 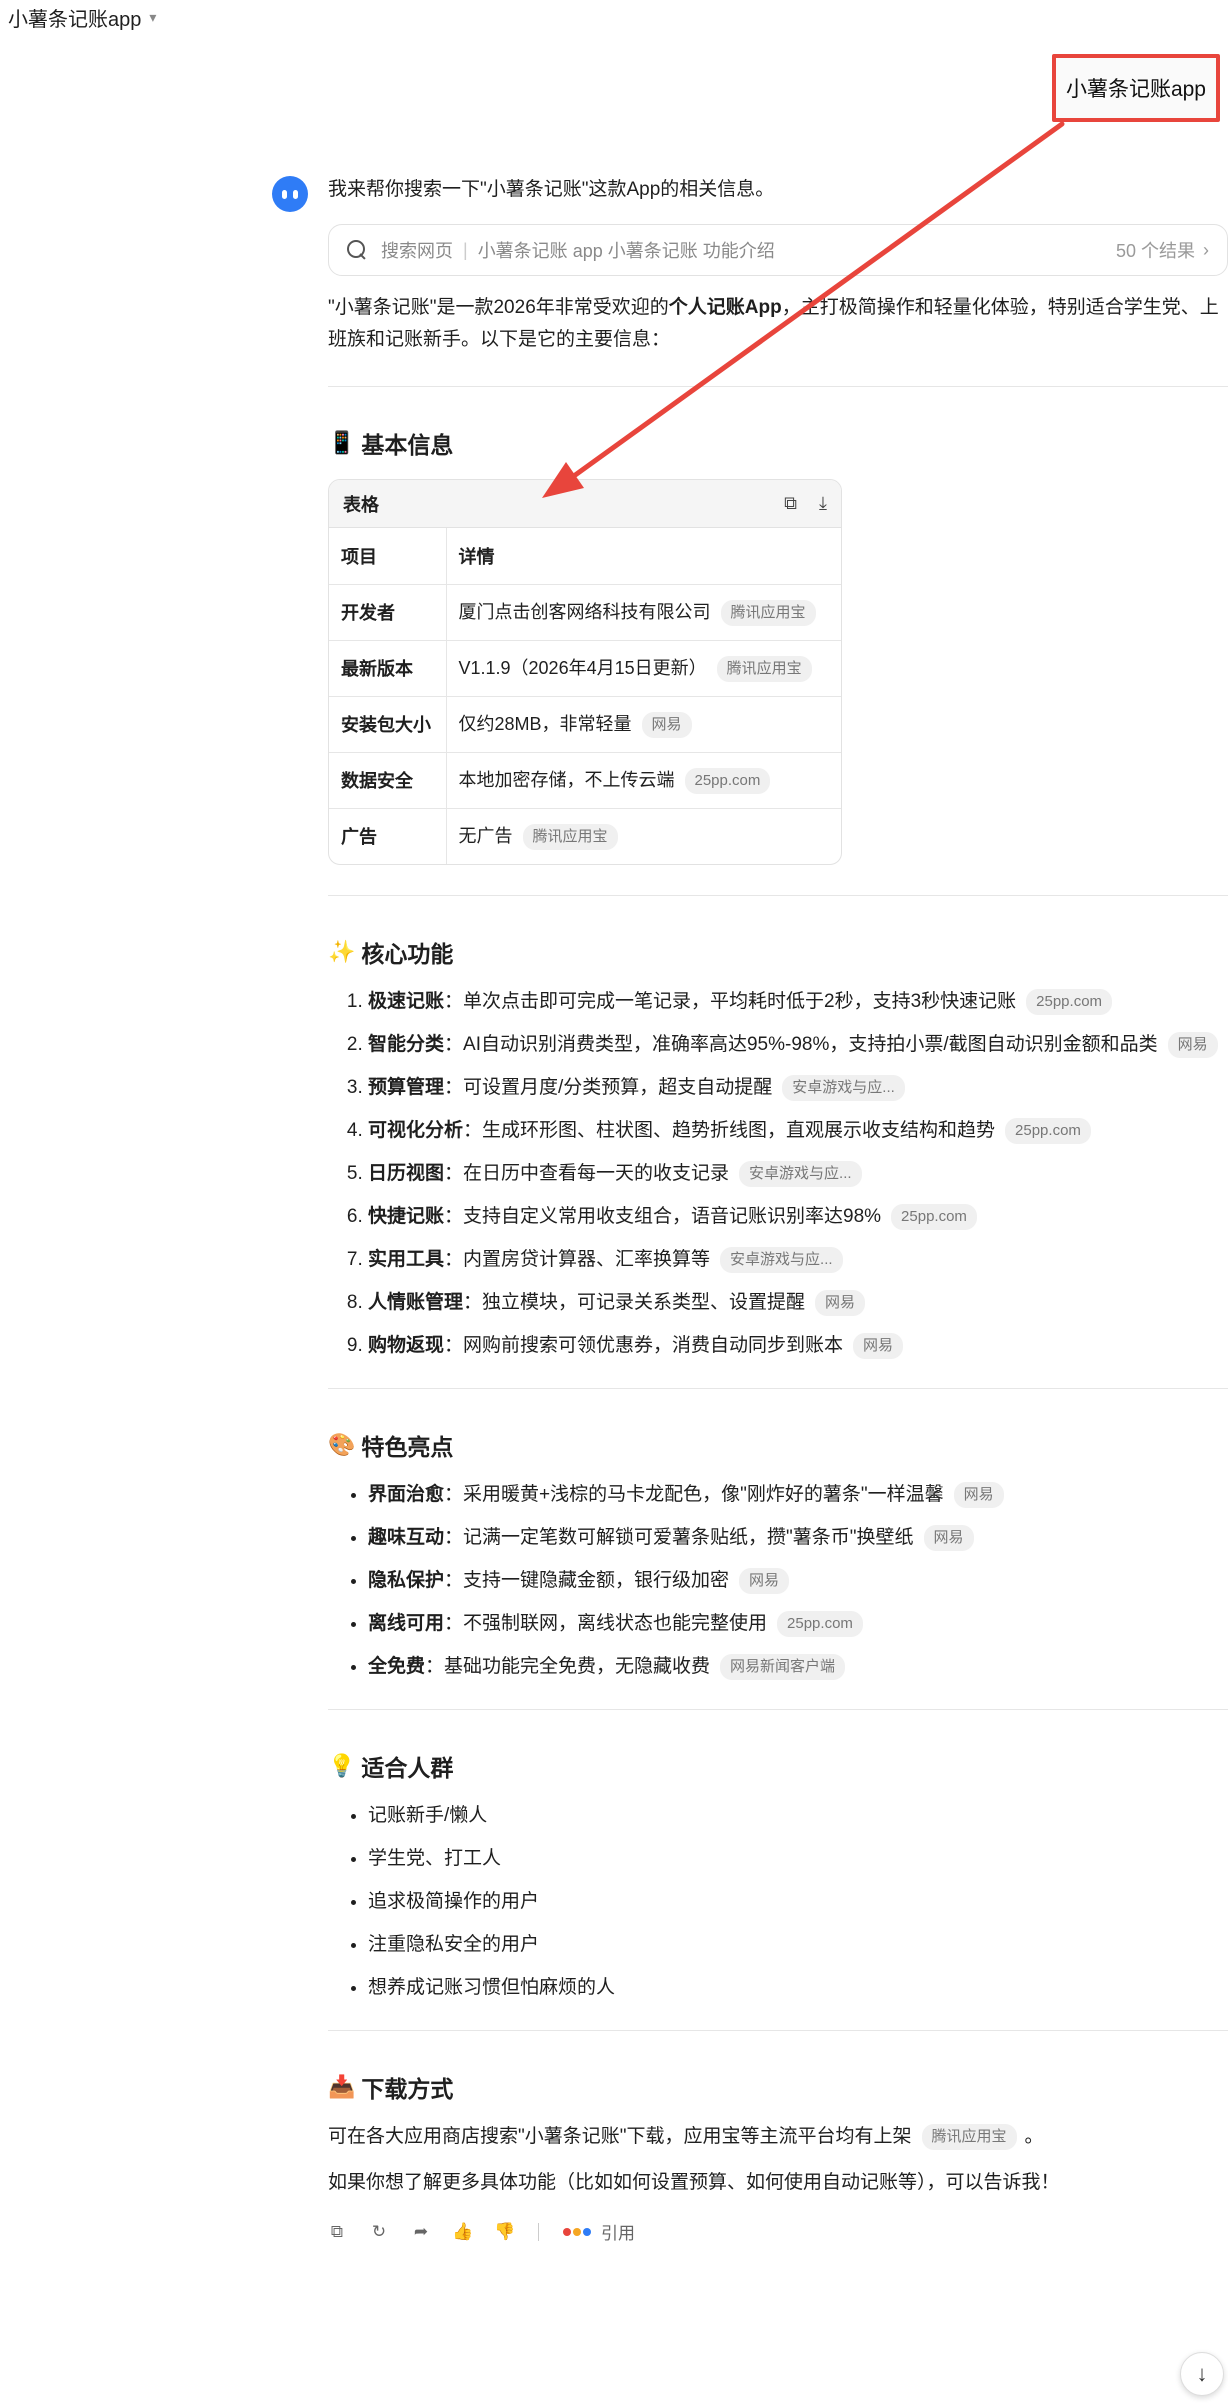 I want to click on table-header-bar: 表格 ⧉ ⤓, so click(x=585, y=504).